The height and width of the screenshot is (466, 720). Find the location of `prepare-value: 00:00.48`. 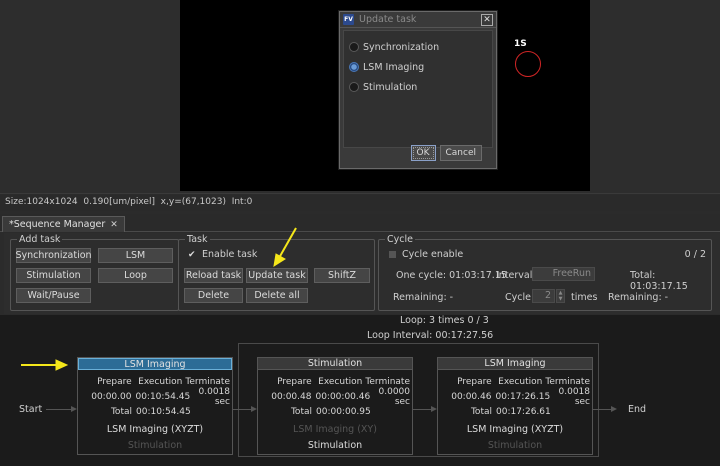

prepare-value: 00:00.48 is located at coordinates (291, 396).